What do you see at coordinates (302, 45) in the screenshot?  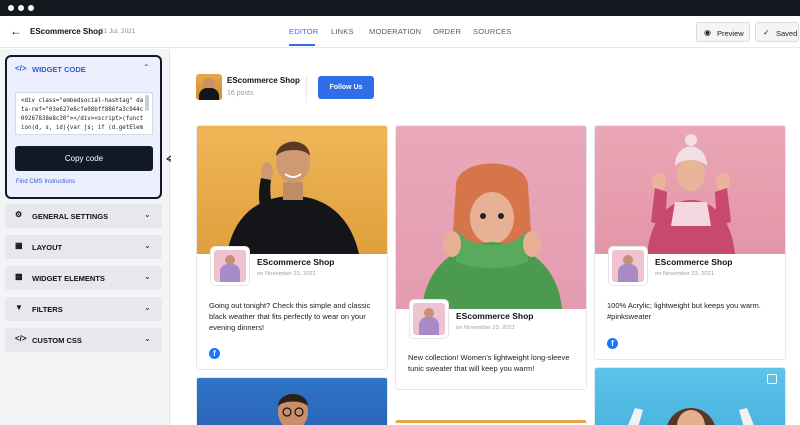 I see `active-tab-indicator` at bounding box center [302, 45].